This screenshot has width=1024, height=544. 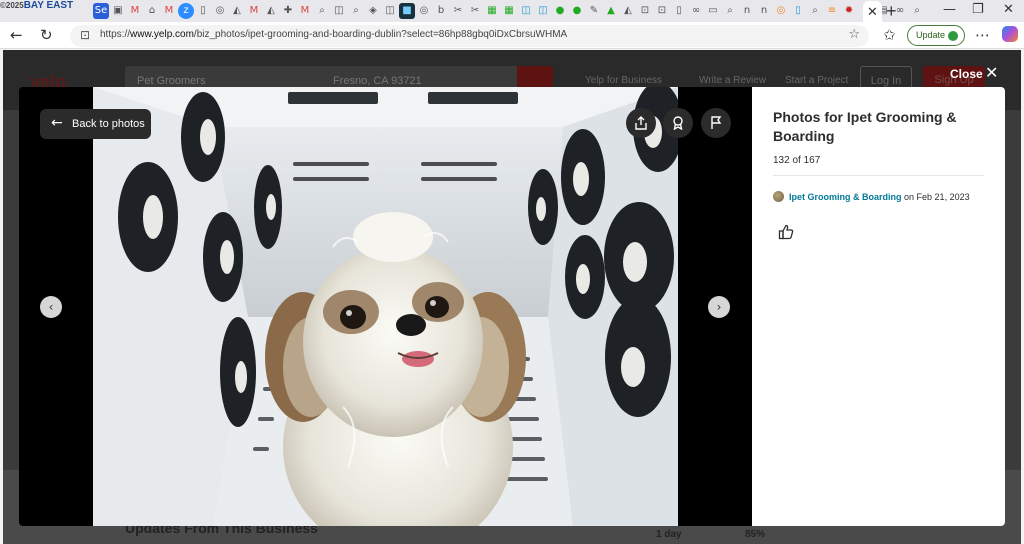 I want to click on flag-icon, so click(x=716, y=122).